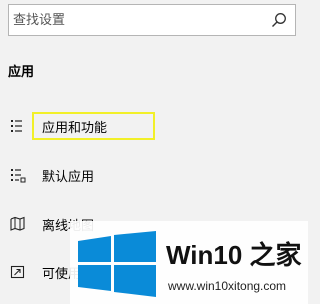 The image size is (320, 304). Describe the element at coordinates (17, 223) in the screenshot. I see `map-icon` at that location.